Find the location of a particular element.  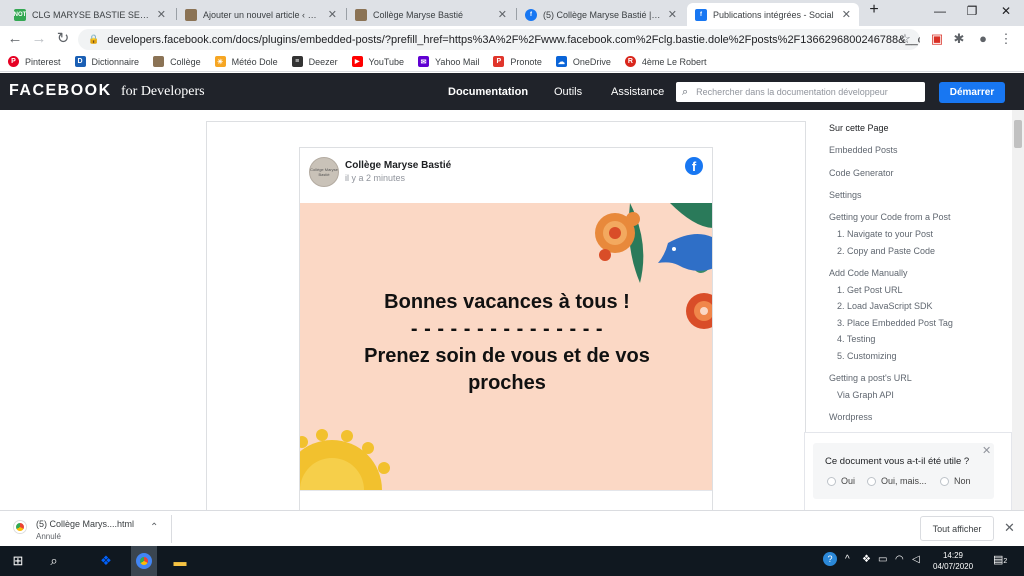

bookmark-dictionnaire: D Dictionnaire is located at coordinates (106, 61).